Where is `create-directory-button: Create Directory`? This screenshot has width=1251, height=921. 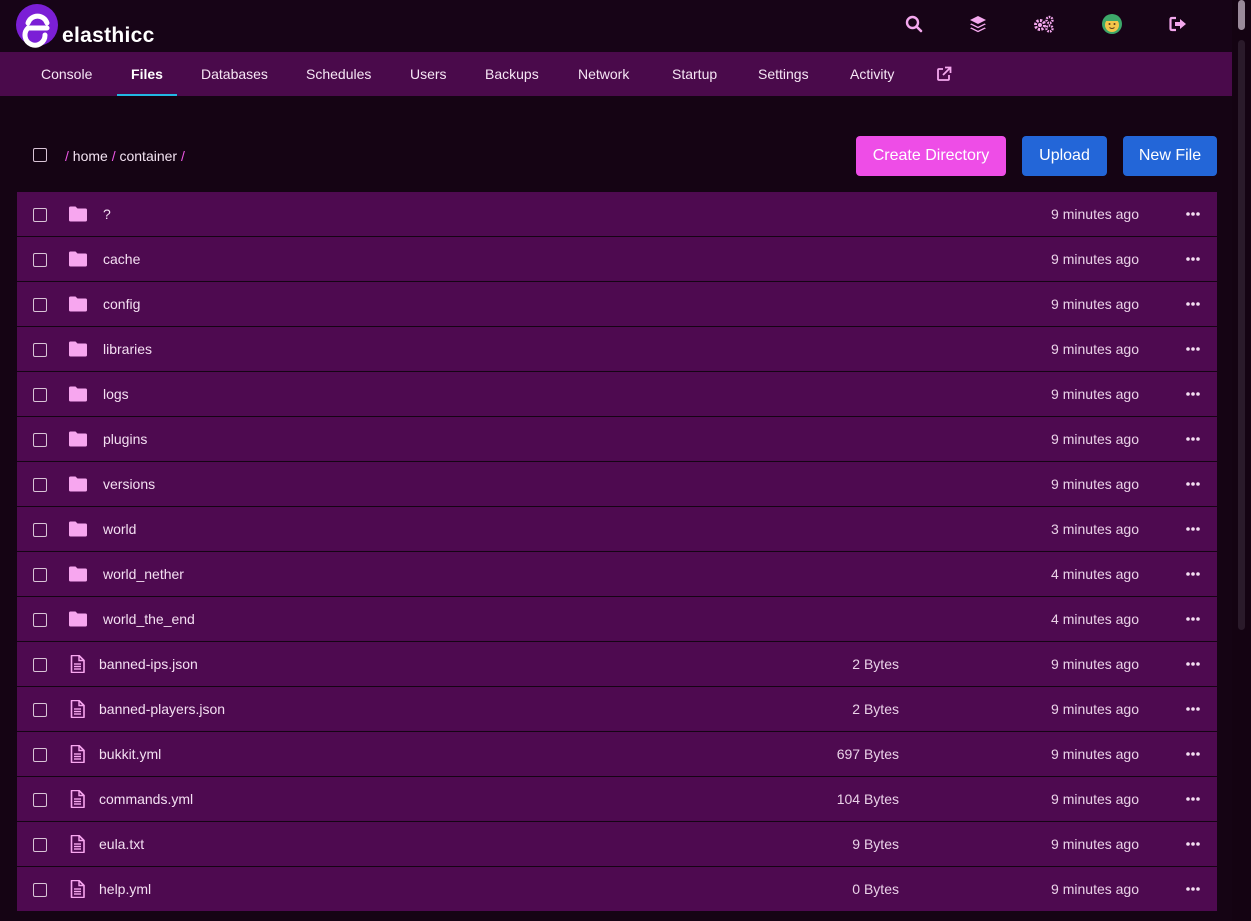 create-directory-button: Create Directory is located at coordinates (931, 156).